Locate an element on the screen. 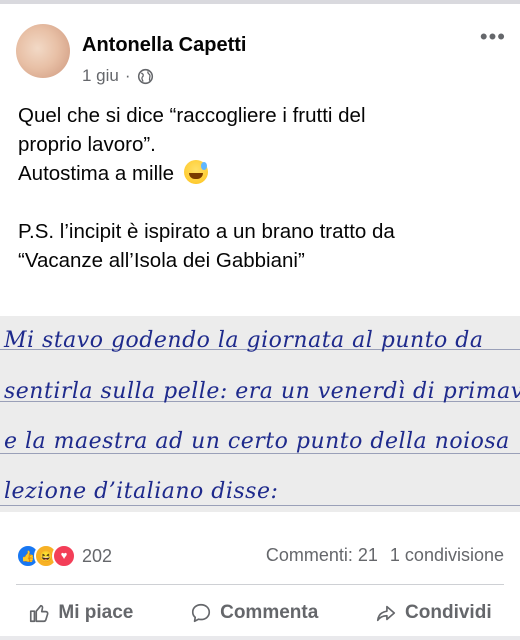 This screenshot has width=520, height=640. reactions-summary: 👍 😆 ♥ 202 is located at coordinates (64, 556).